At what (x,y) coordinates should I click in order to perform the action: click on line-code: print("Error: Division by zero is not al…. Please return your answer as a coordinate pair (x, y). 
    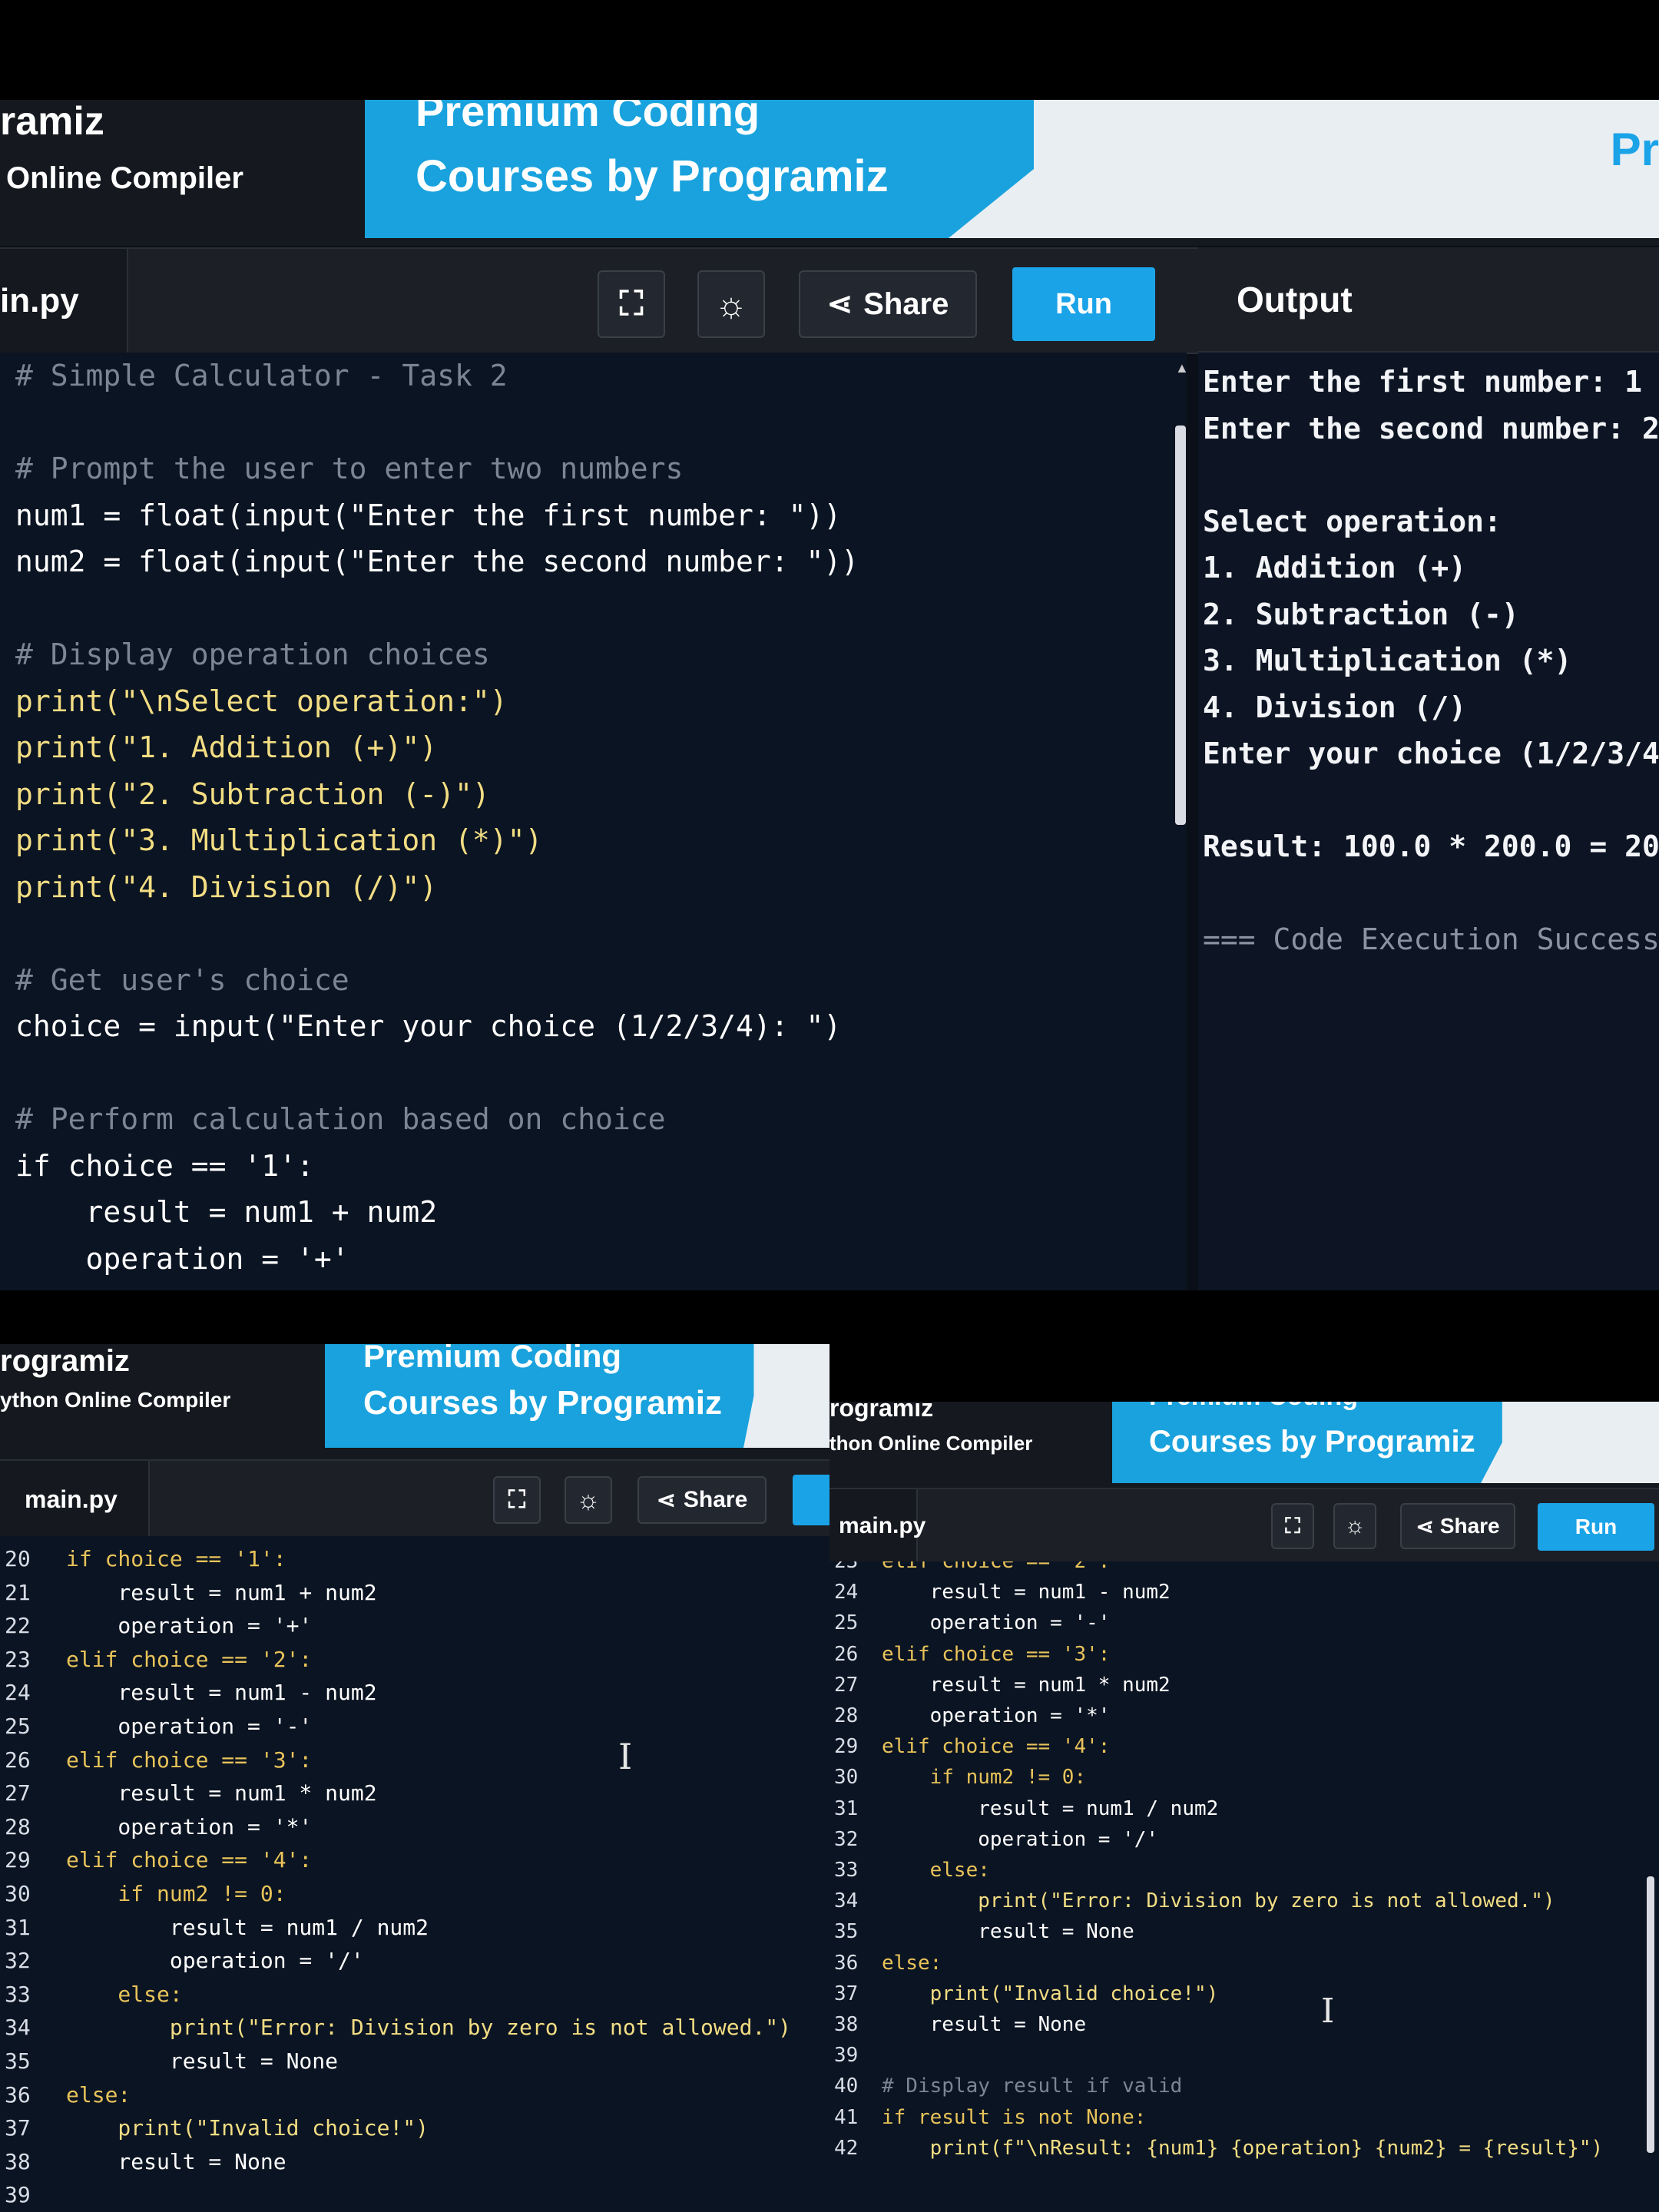
    Looking at the image, I should click on (429, 2028).